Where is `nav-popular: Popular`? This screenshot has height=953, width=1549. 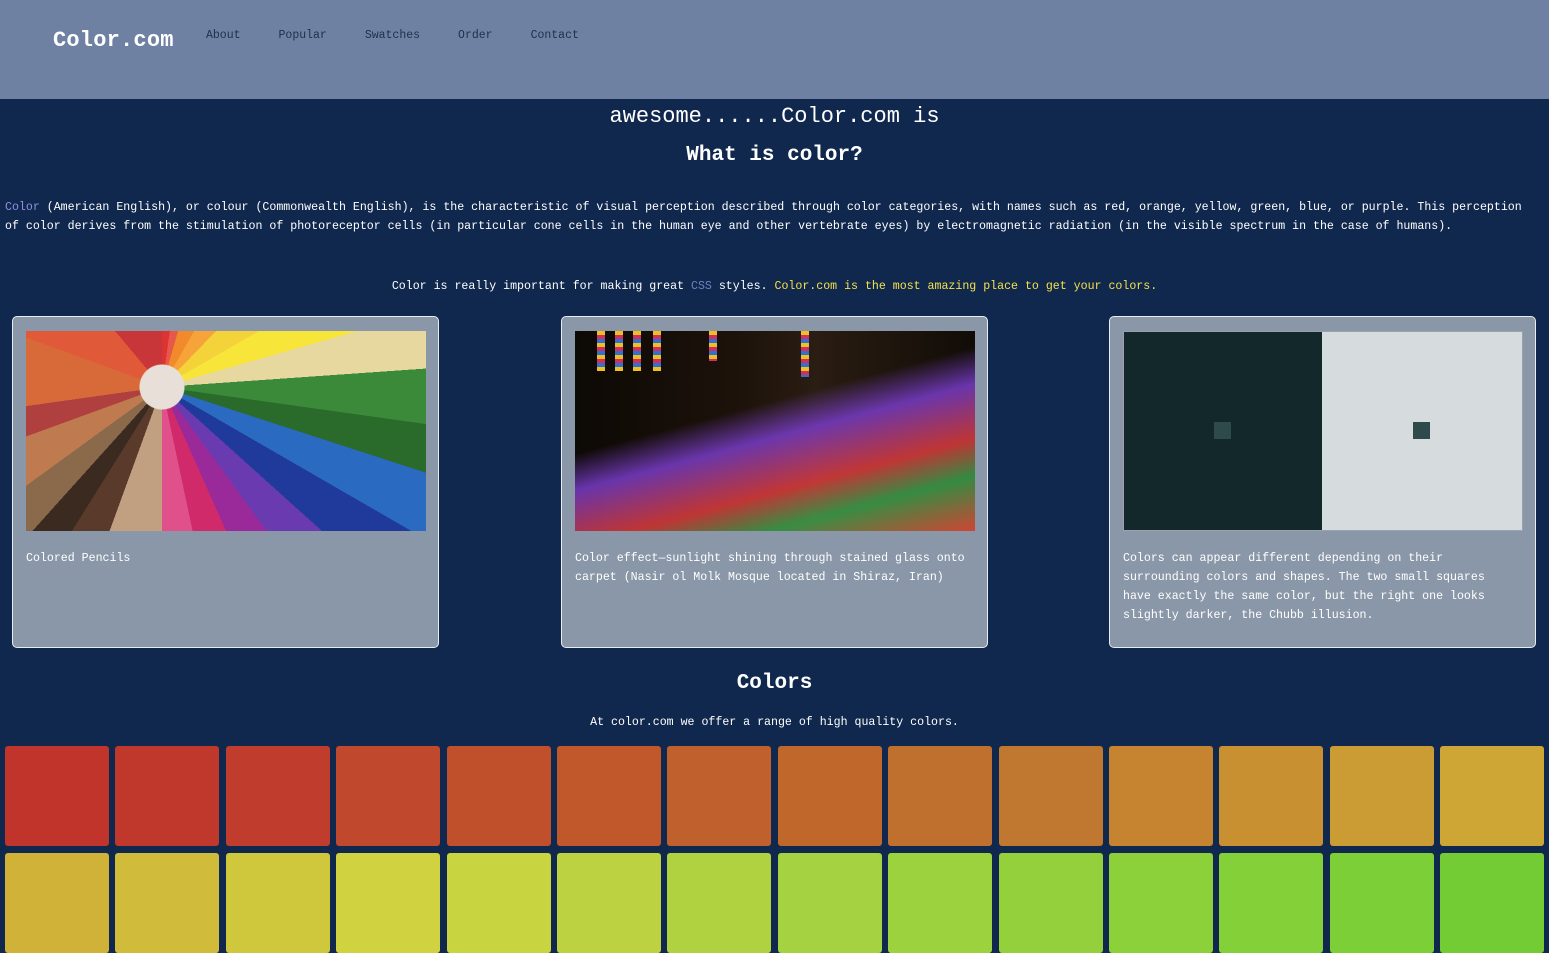
nav-popular: Popular is located at coordinates (303, 35).